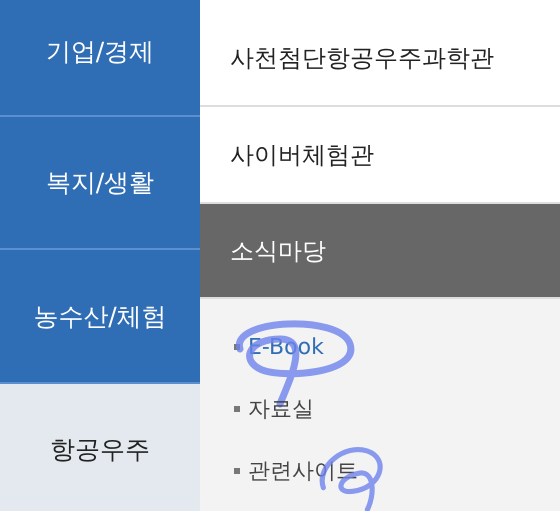 This screenshot has height=511, width=560. Describe the element at coordinates (380, 154) in the screenshot. I see `submenu-item: 사이버체험관` at that location.